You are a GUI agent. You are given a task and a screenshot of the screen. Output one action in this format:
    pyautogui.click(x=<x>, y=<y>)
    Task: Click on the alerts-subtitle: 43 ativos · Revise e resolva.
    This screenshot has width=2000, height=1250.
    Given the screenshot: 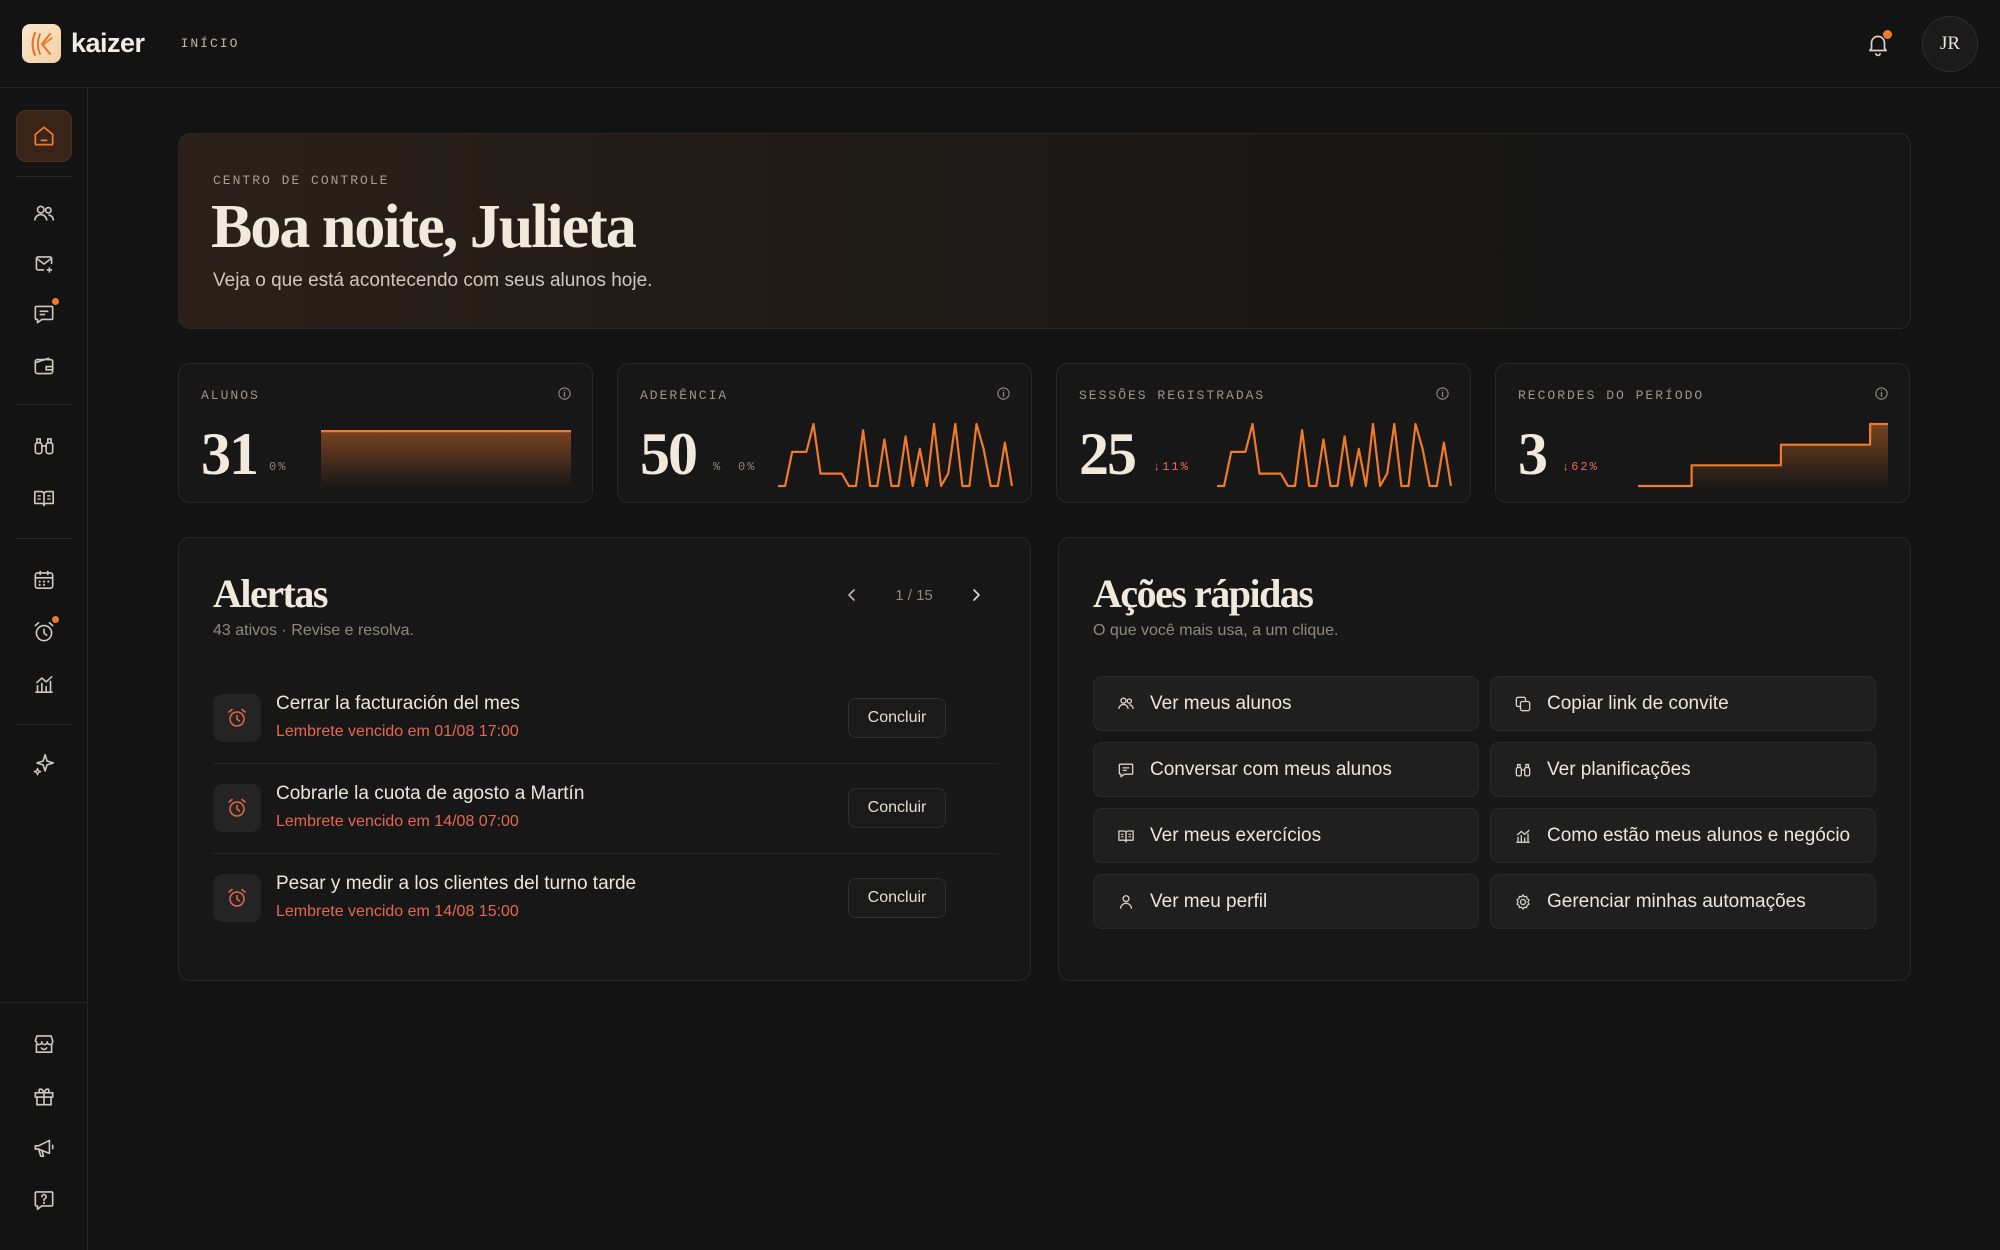 What is the action you would take?
    pyautogui.click(x=313, y=630)
    